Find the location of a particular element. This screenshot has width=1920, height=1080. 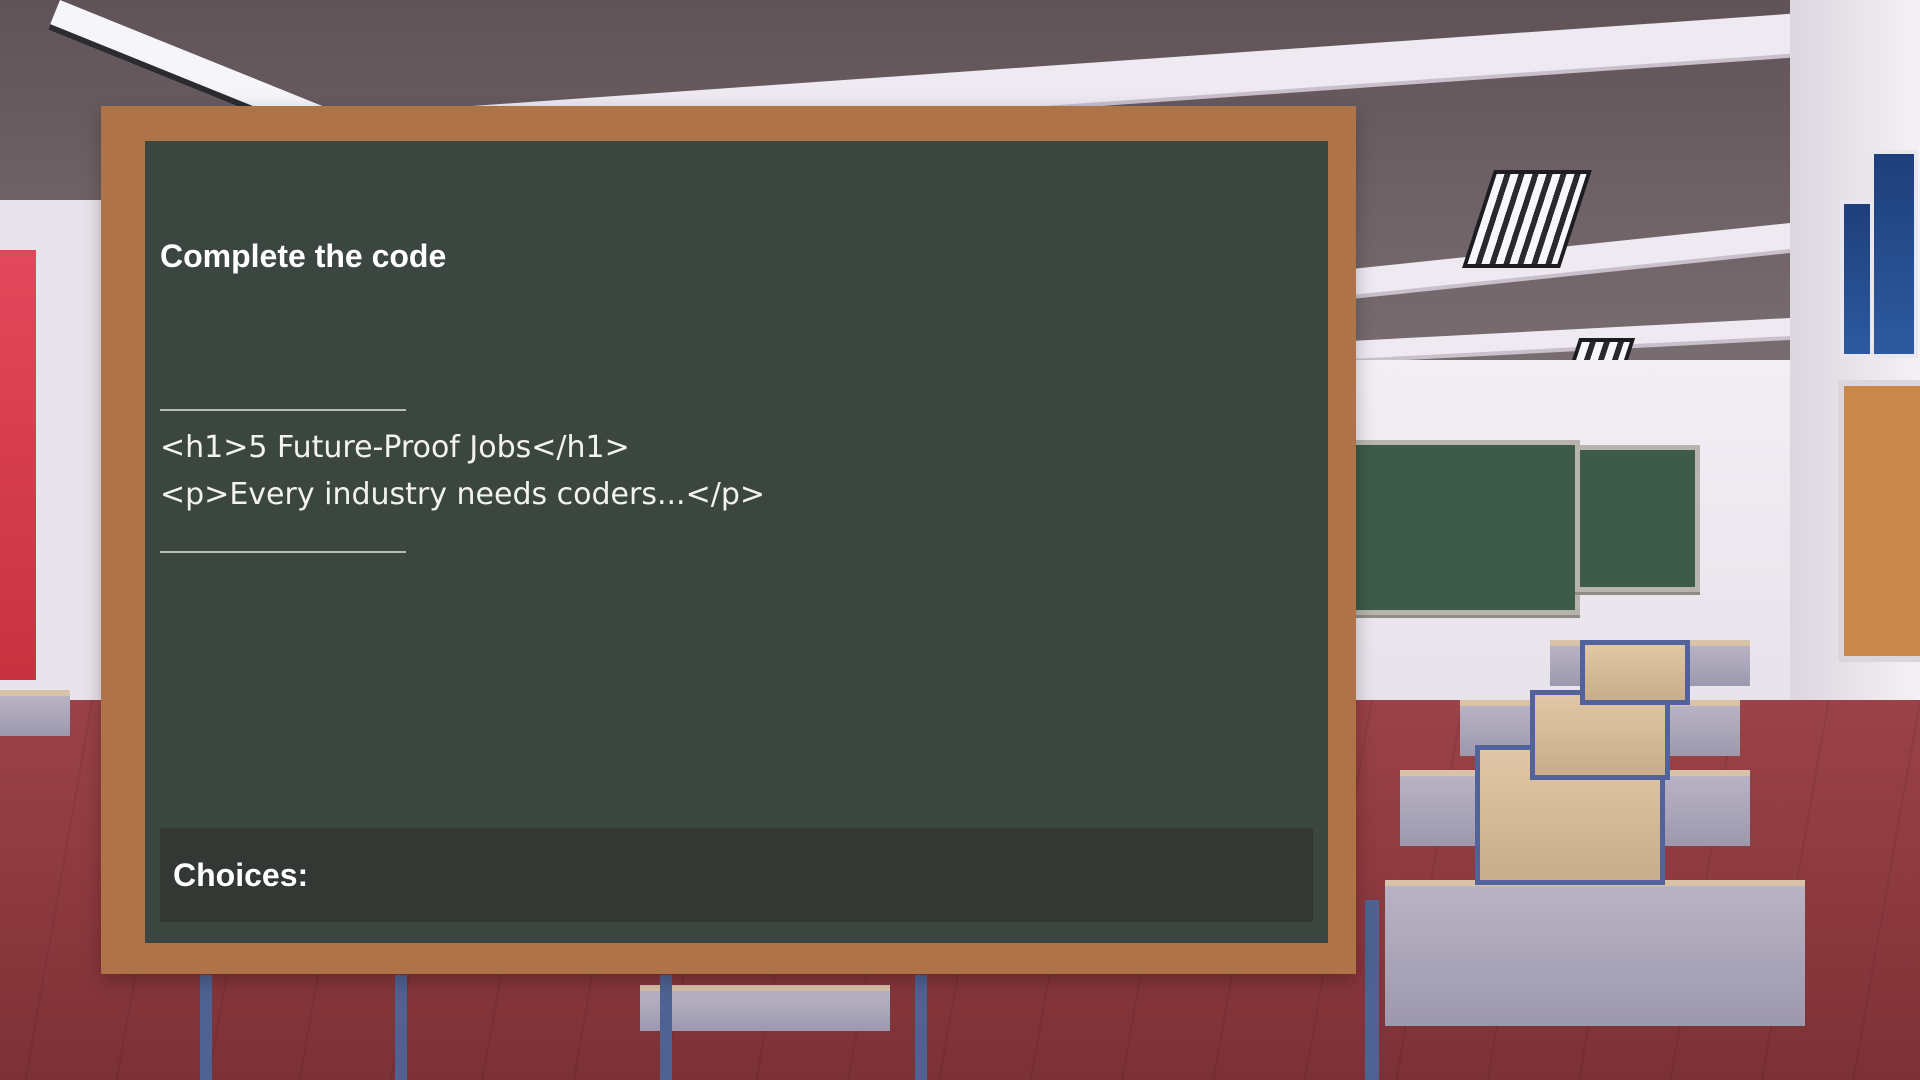

window-pane is located at coordinates (1894, 254).